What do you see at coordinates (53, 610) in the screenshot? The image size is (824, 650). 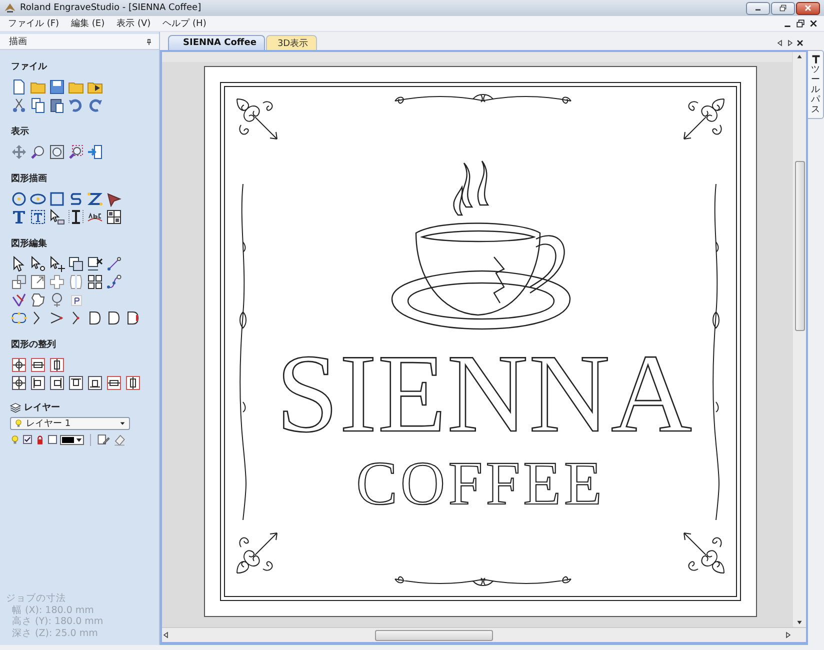 I see `job-size-value: 幅 (X): 180.0 mm` at bounding box center [53, 610].